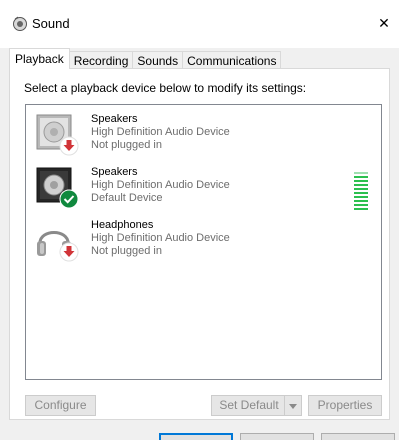  I want to click on ok-button, so click(196, 436).